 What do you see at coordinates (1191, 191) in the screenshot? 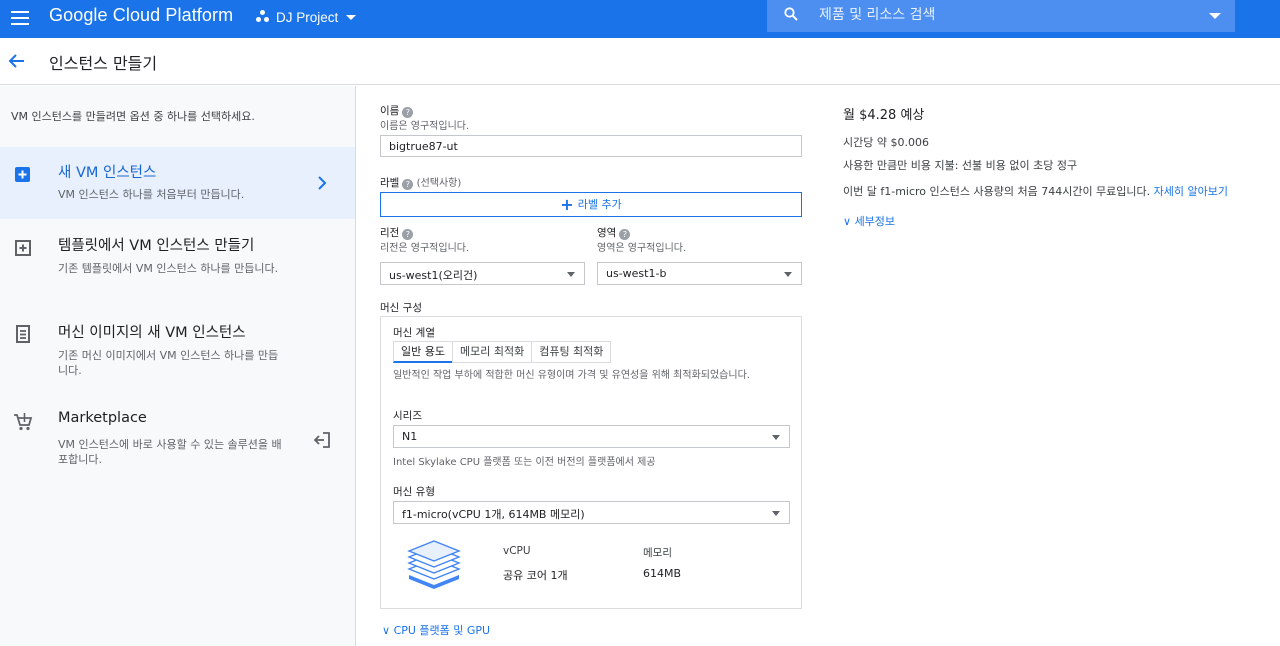
I see `learn-more-link: 자세히 알아보기` at bounding box center [1191, 191].